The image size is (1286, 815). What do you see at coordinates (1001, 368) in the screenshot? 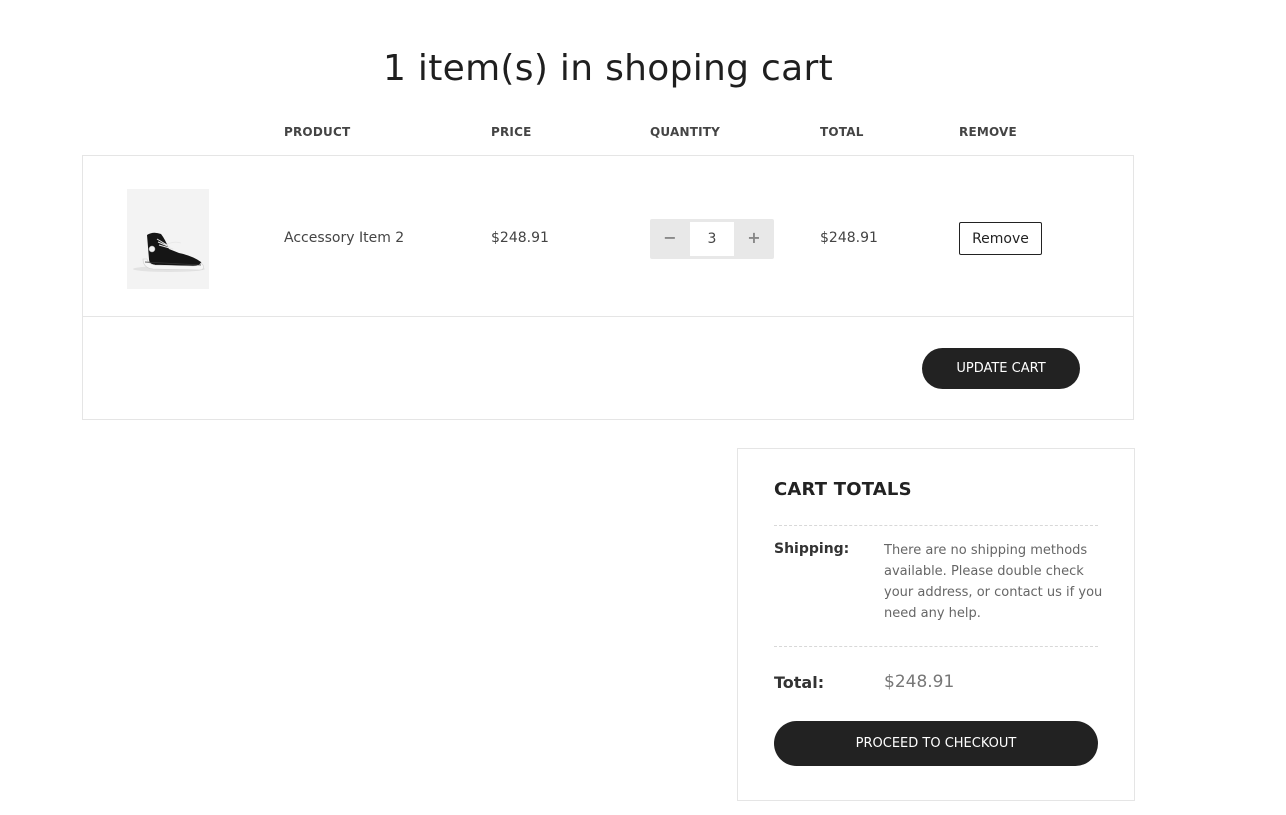
I see `update-cart-button: UPDATE CART` at bounding box center [1001, 368].